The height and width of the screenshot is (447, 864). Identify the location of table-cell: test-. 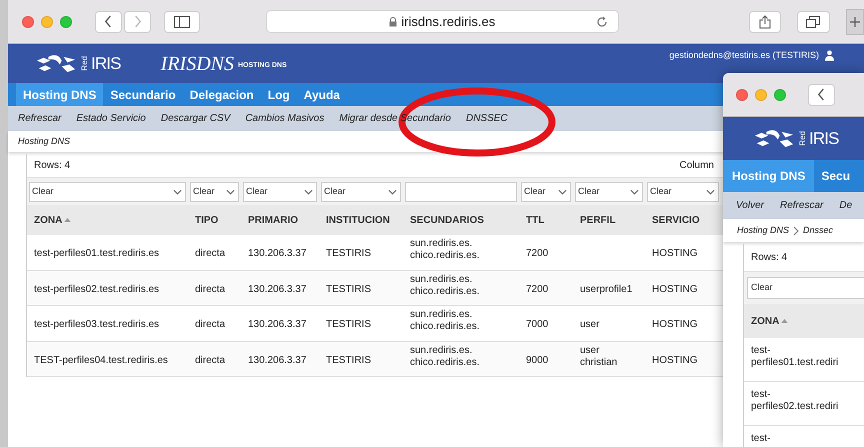
(760, 439).